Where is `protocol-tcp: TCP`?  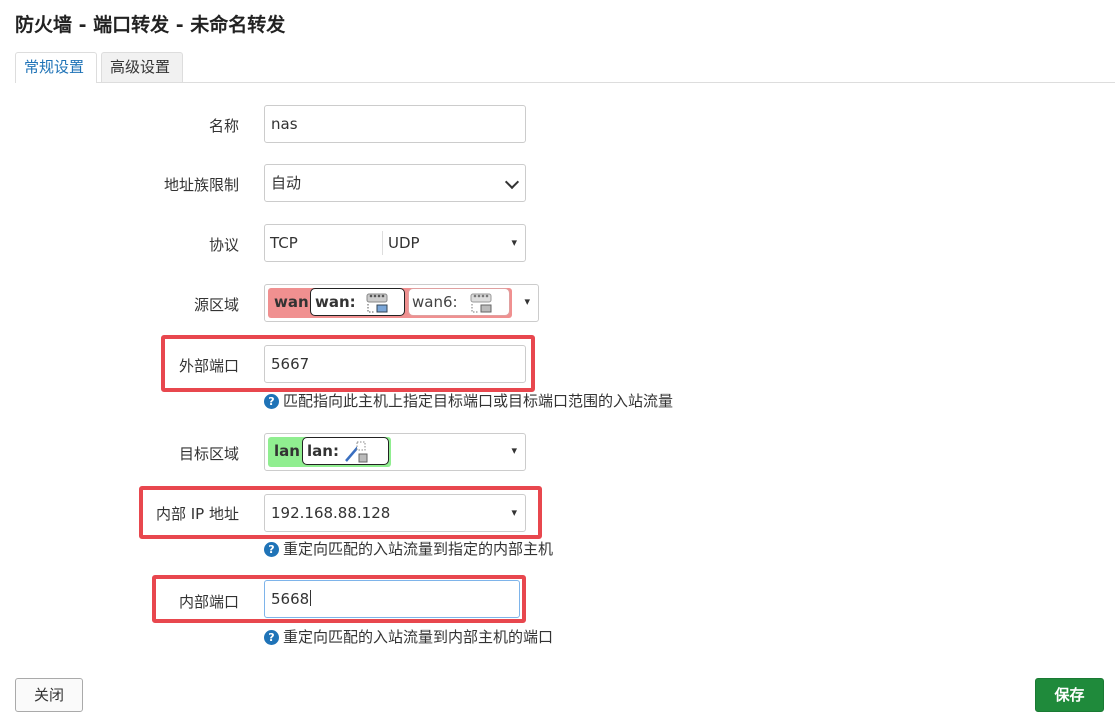
protocol-tcp: TCP is located at coordinates (284, 243).